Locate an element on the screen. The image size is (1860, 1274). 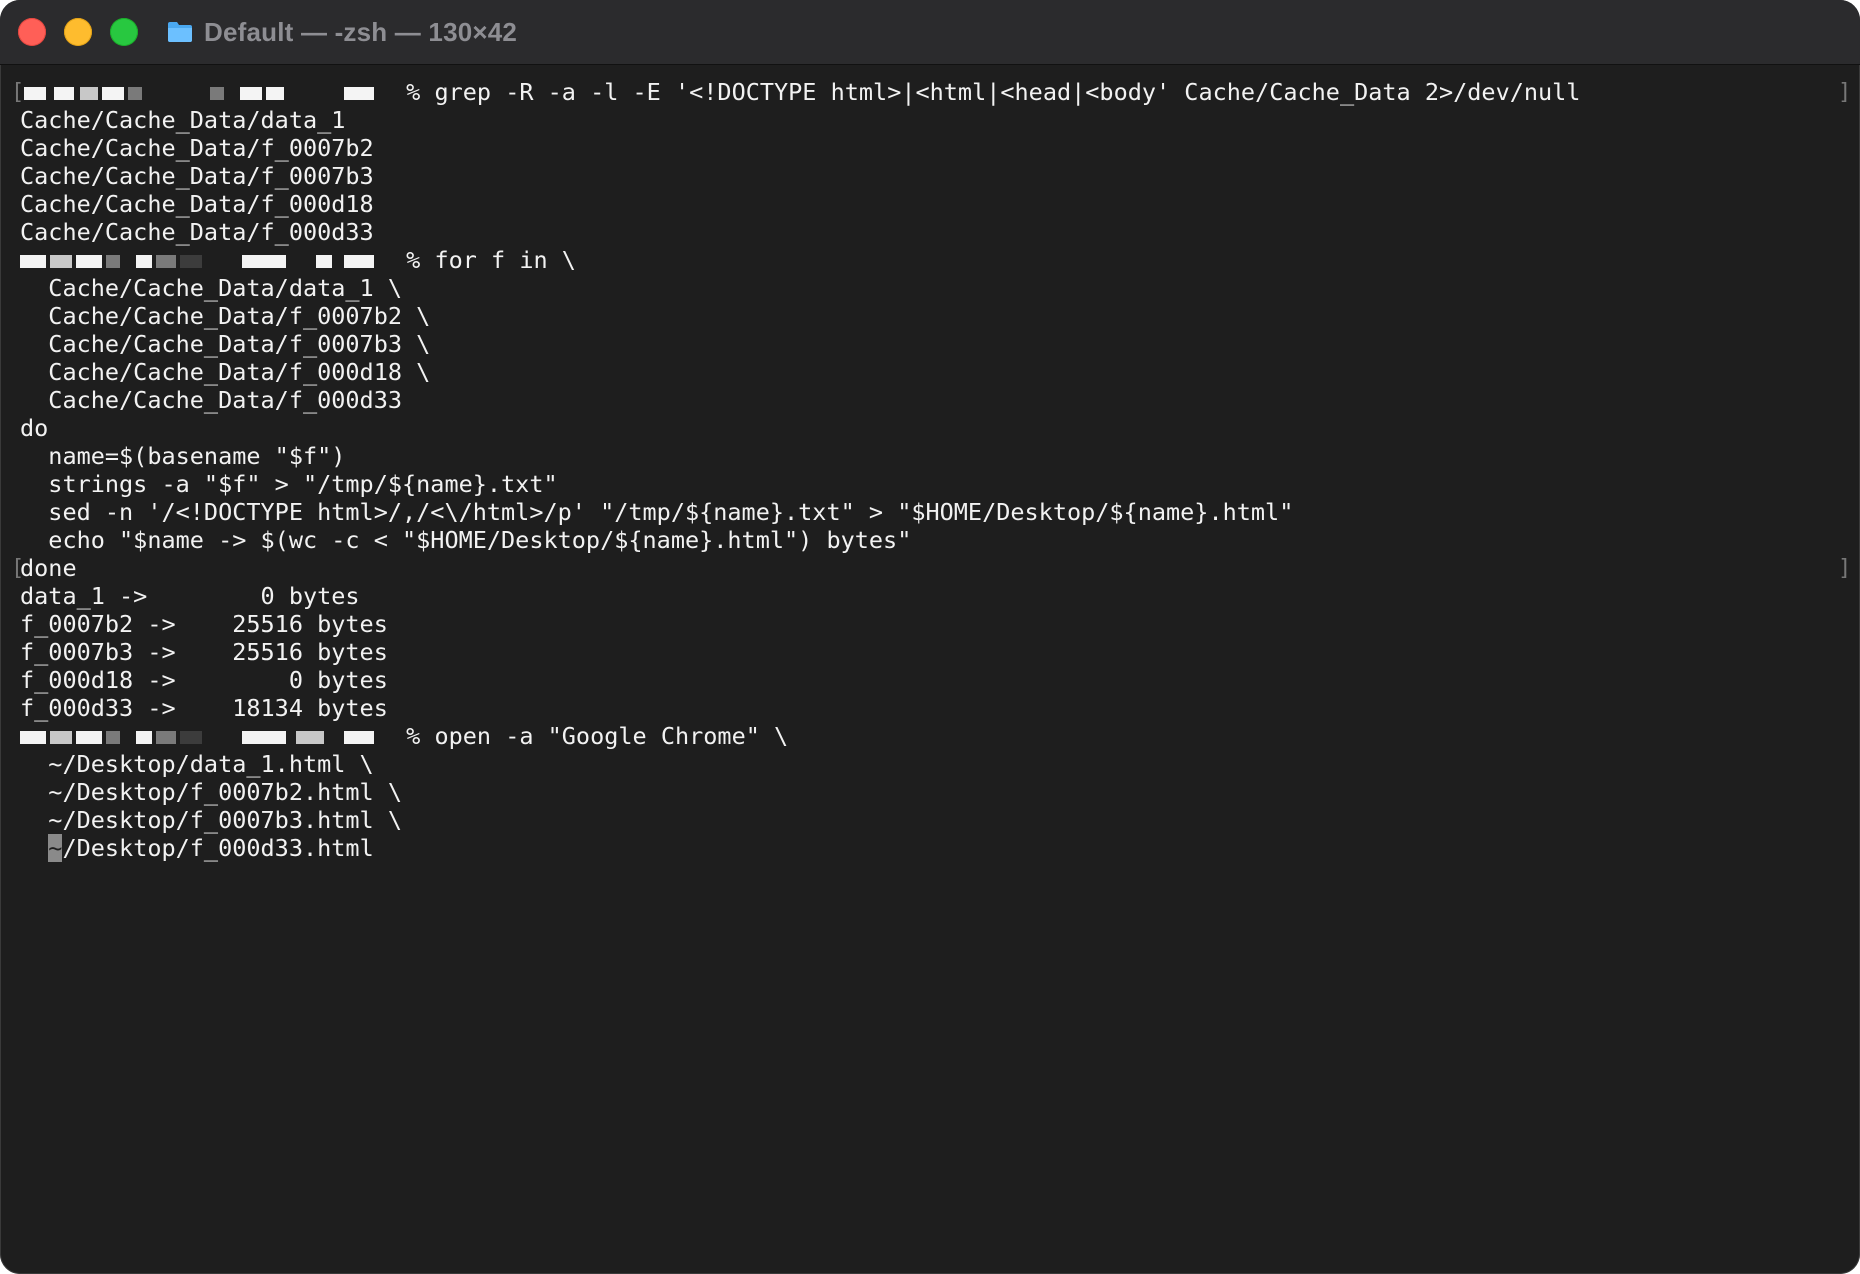
text-cursor: ~ is located at coordinates (55, 848).